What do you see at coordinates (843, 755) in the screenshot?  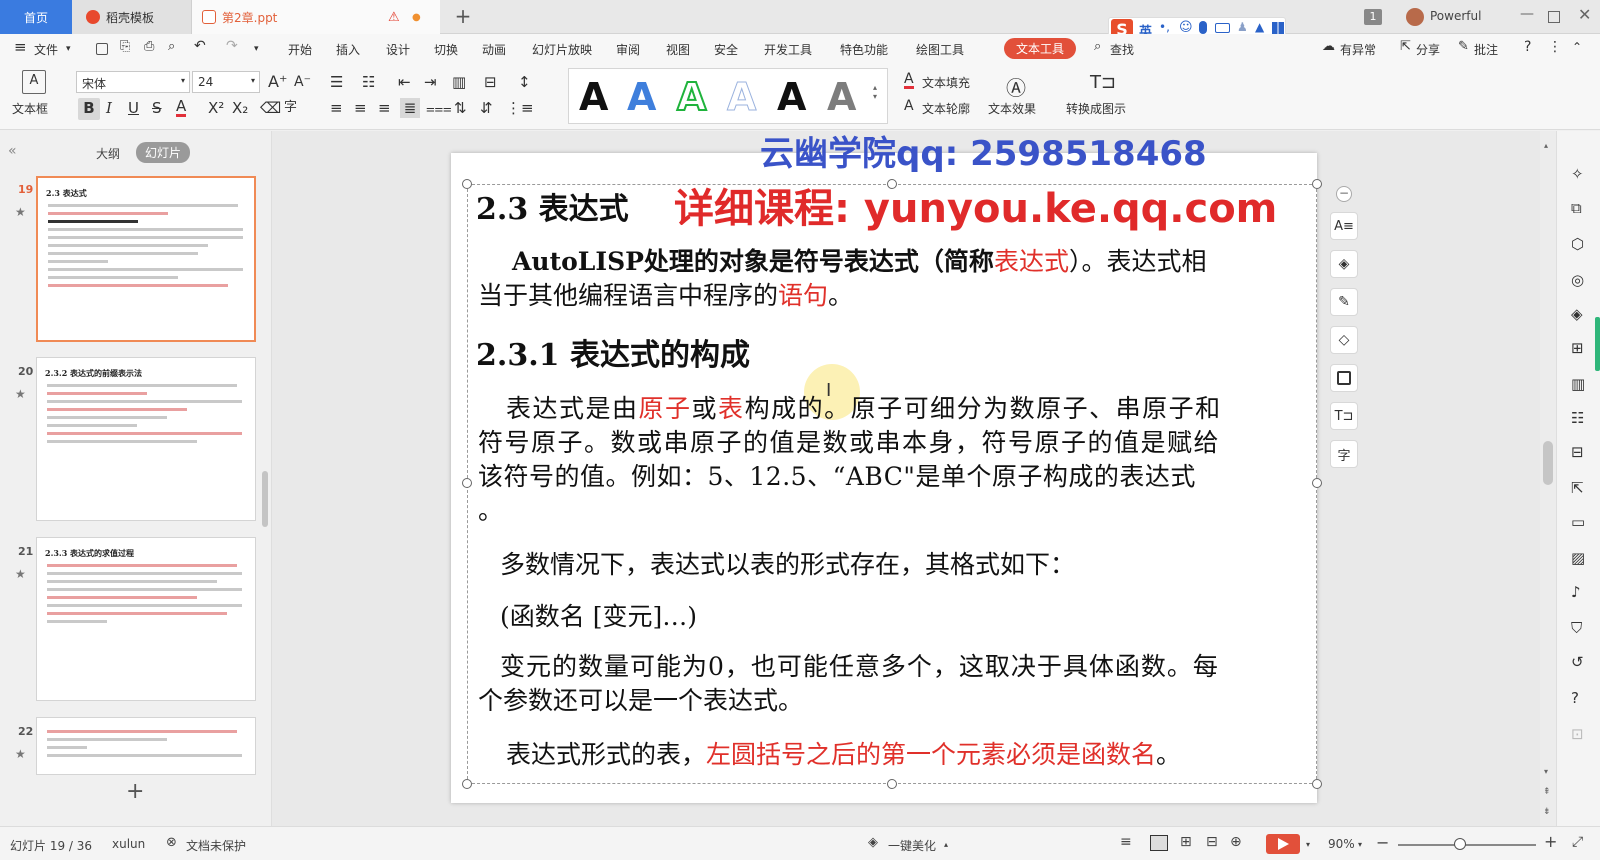 I see `slide-paragraph-line: 表达式形式的表，左圆括号之后的第一个元素必须是函数名。` at bounding box center [843, 755].